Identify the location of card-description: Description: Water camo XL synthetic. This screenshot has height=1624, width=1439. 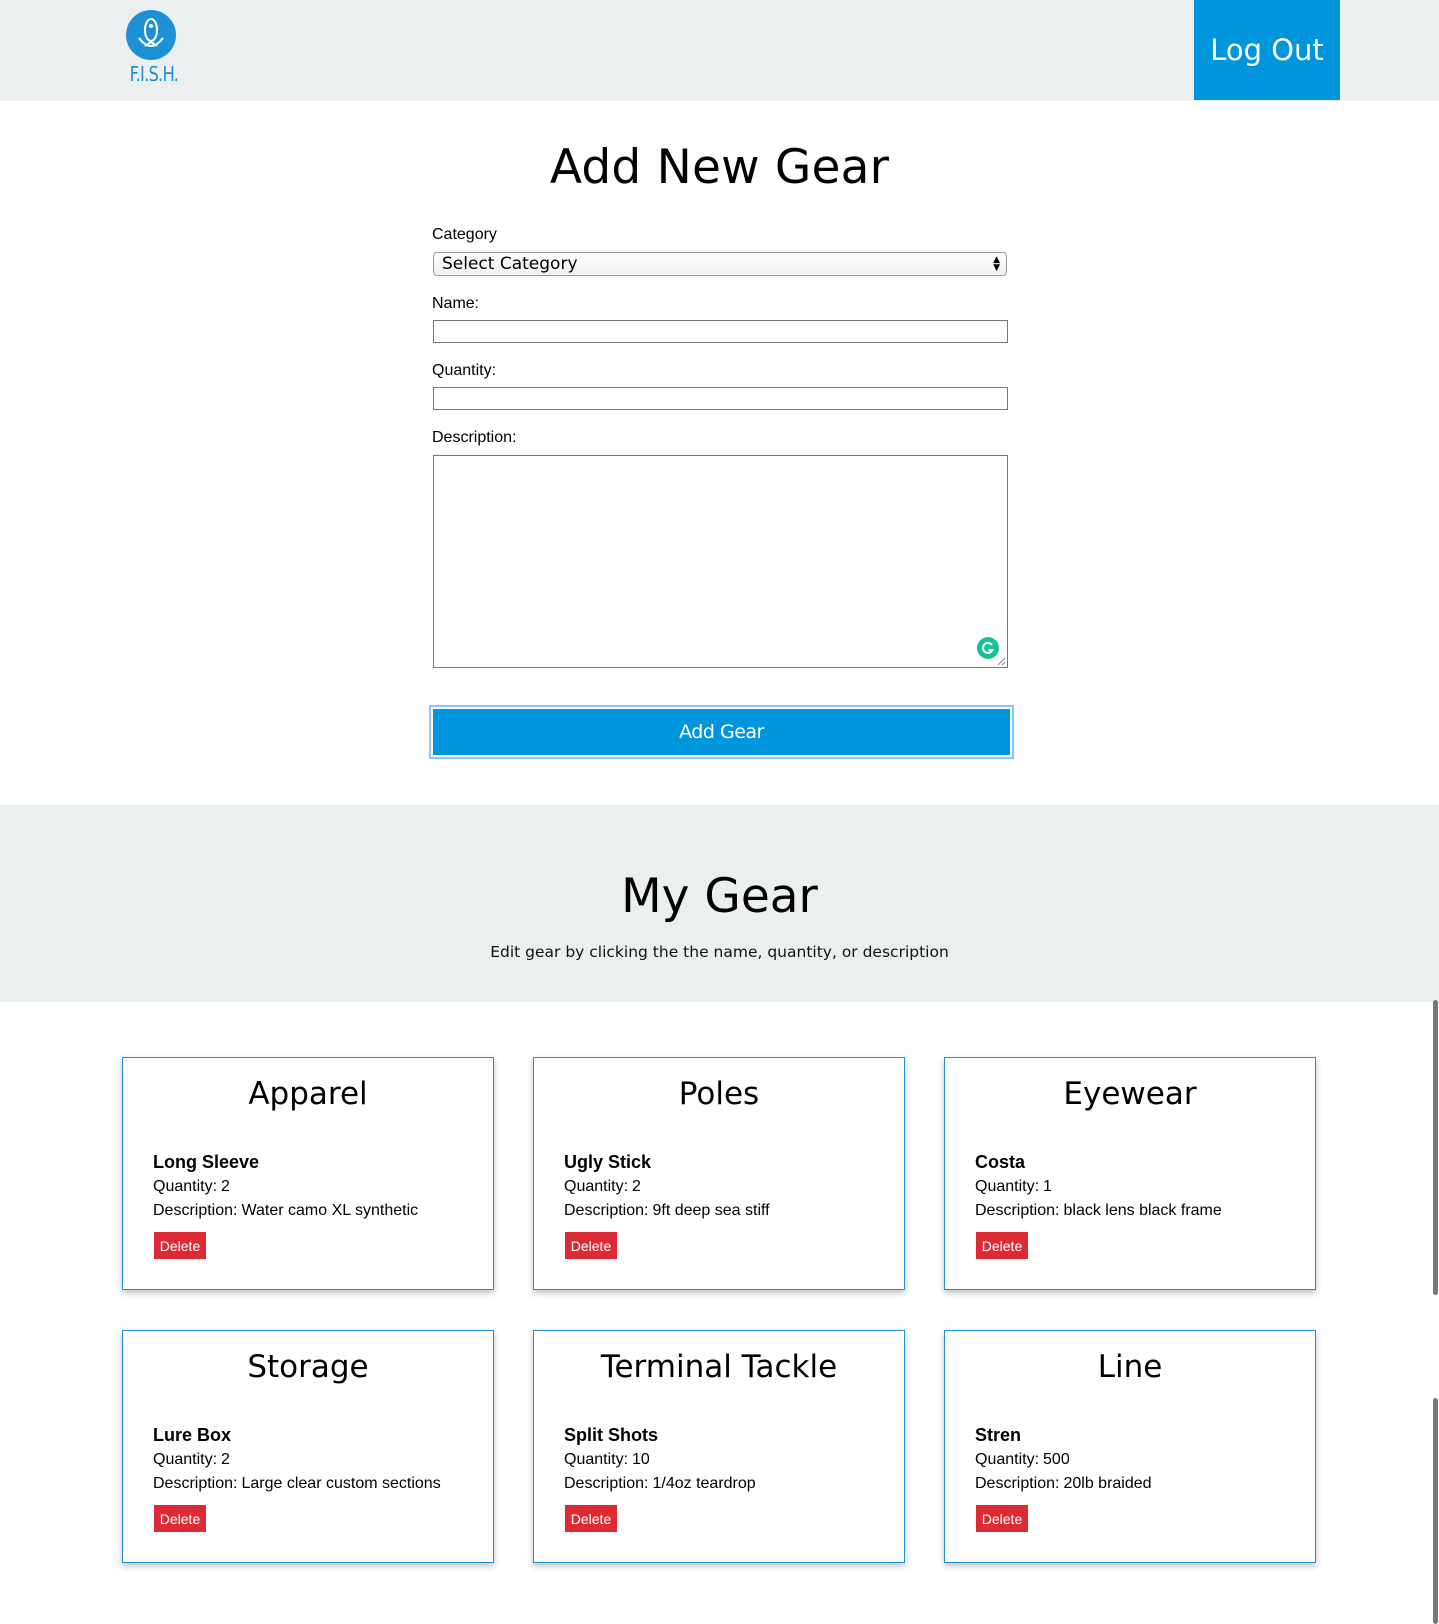
(285, 1211).